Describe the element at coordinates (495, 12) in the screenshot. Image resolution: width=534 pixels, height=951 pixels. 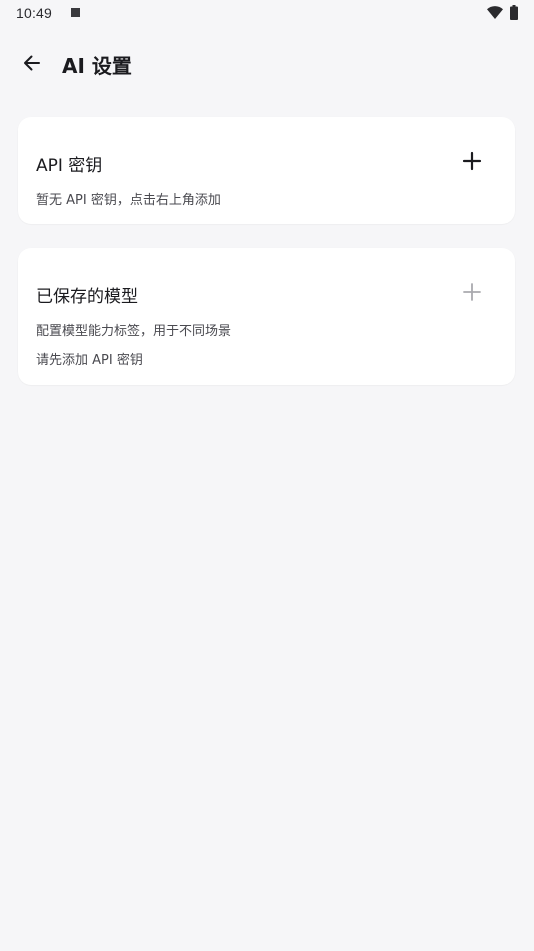
I see `wifi-icon` at that location.